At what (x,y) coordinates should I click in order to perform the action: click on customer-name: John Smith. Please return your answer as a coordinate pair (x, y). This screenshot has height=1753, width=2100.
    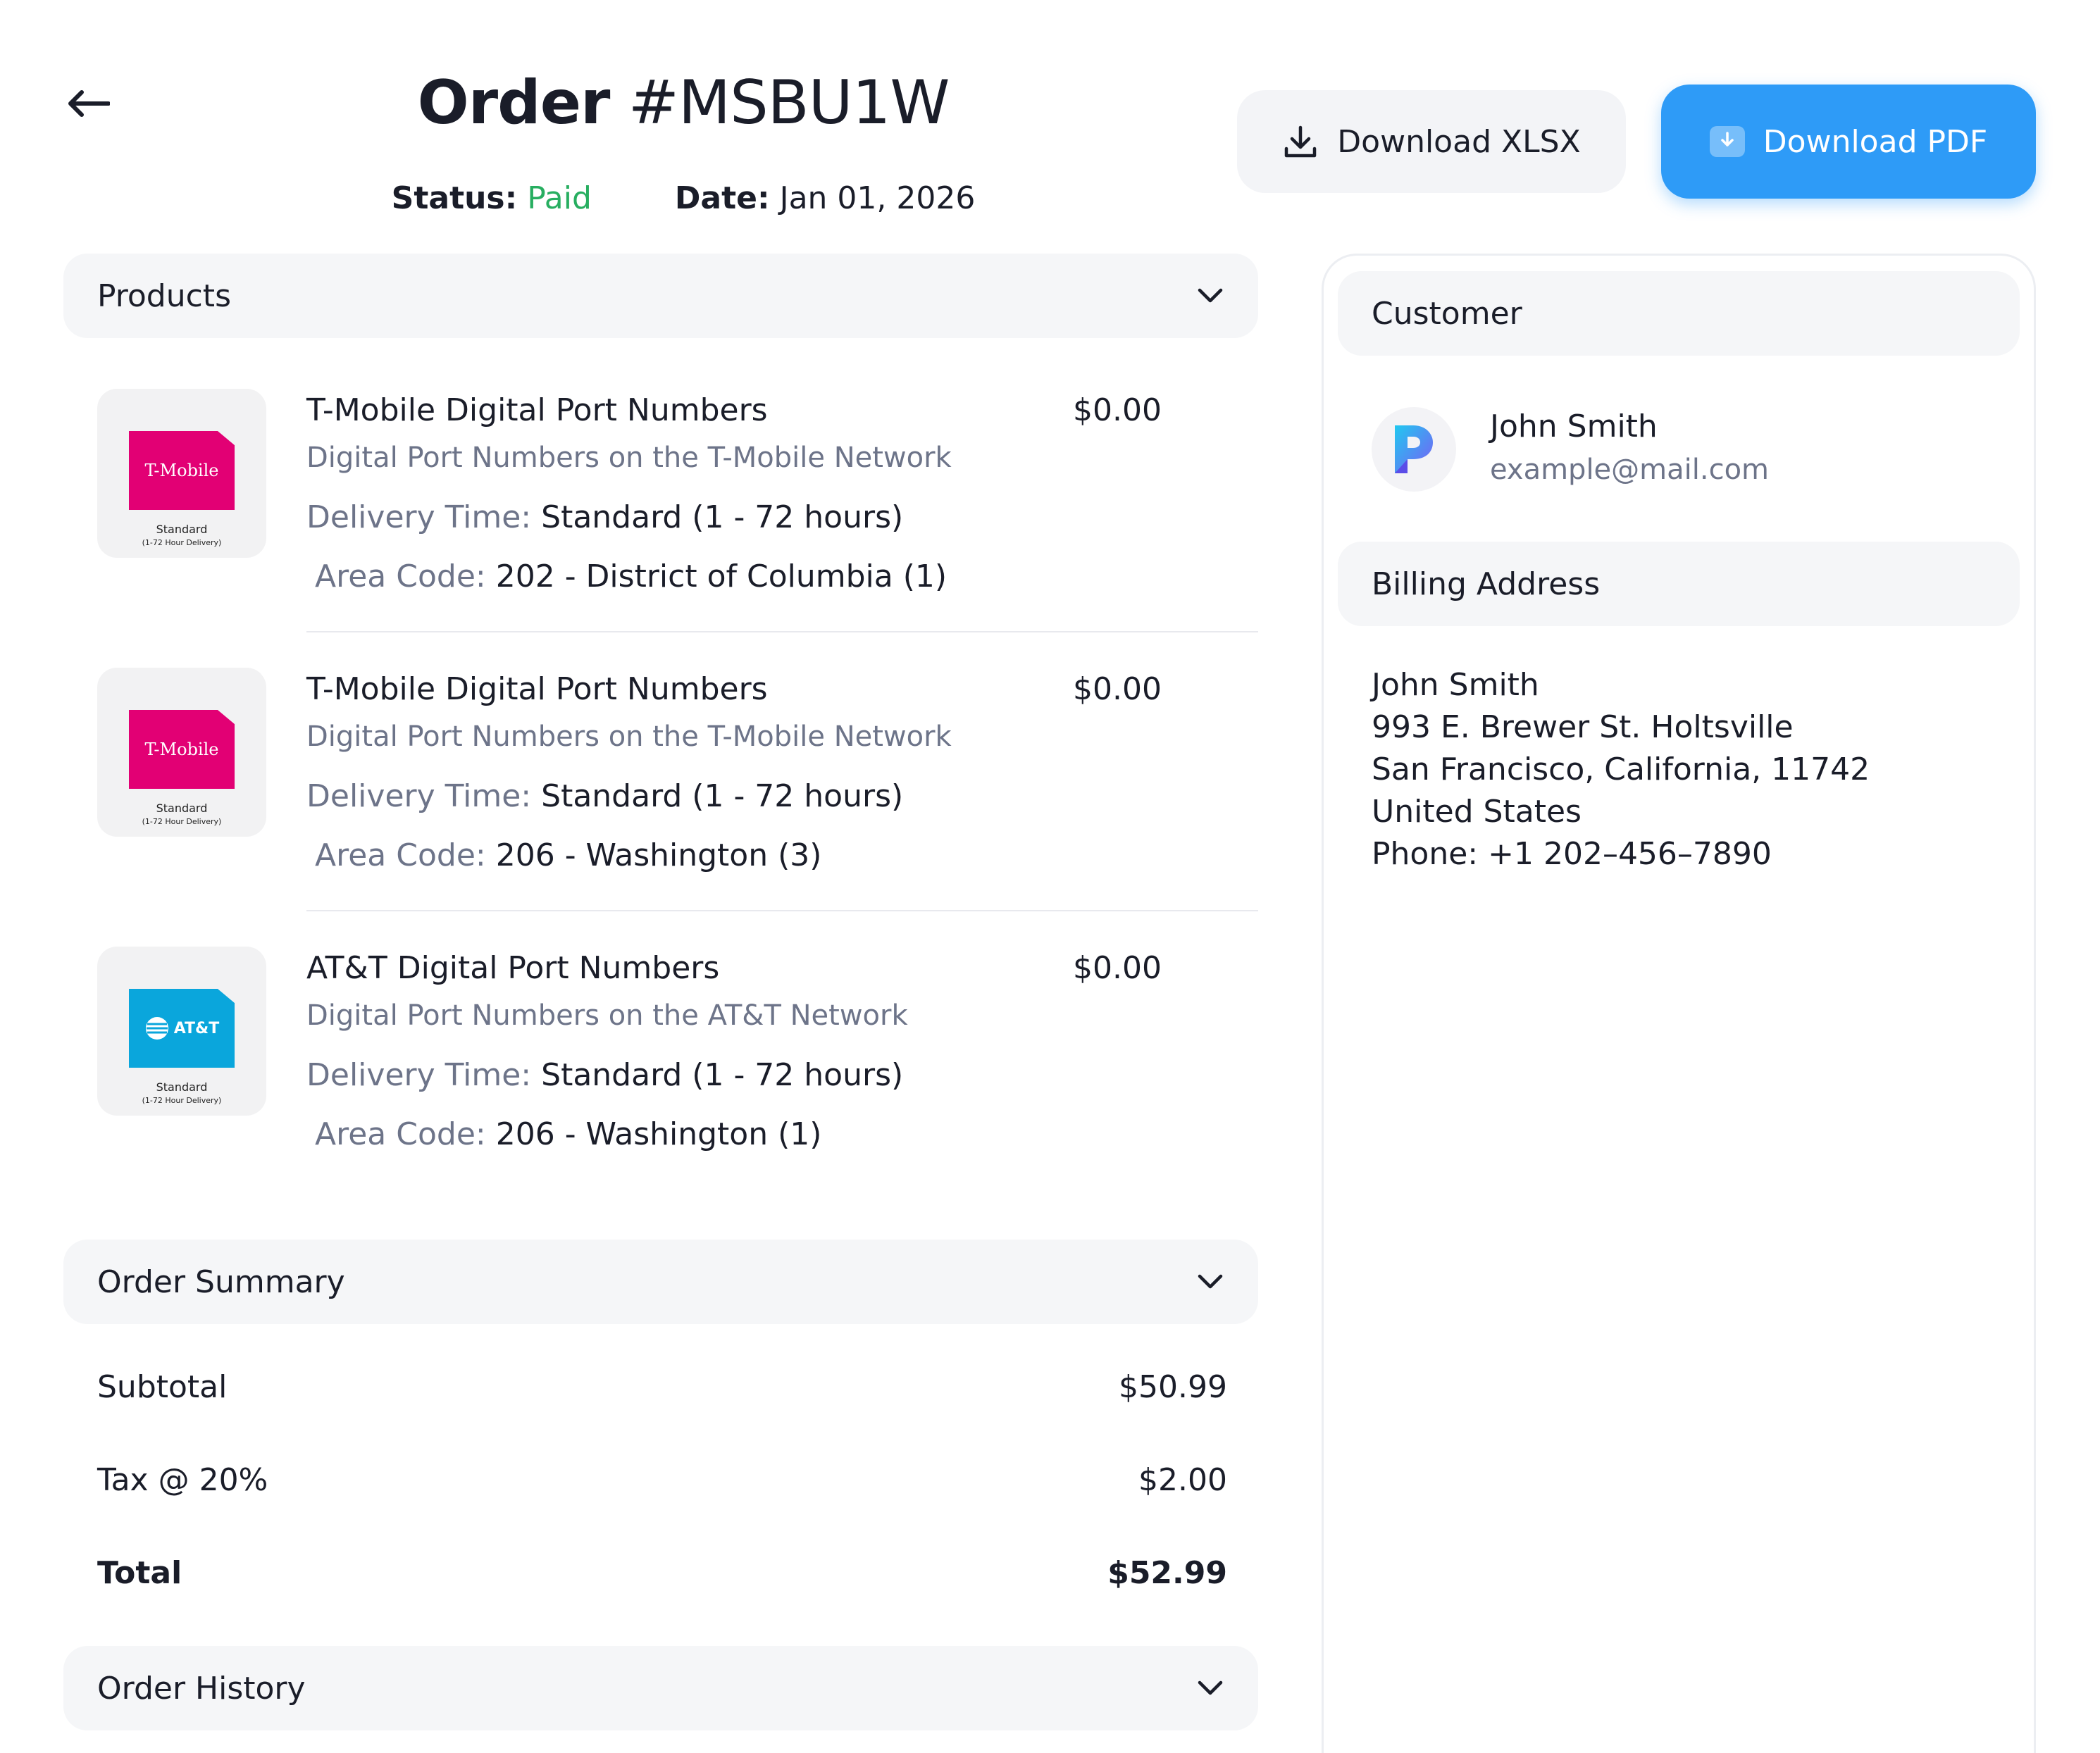
    Looking at the image, I should click on (1574, 426).